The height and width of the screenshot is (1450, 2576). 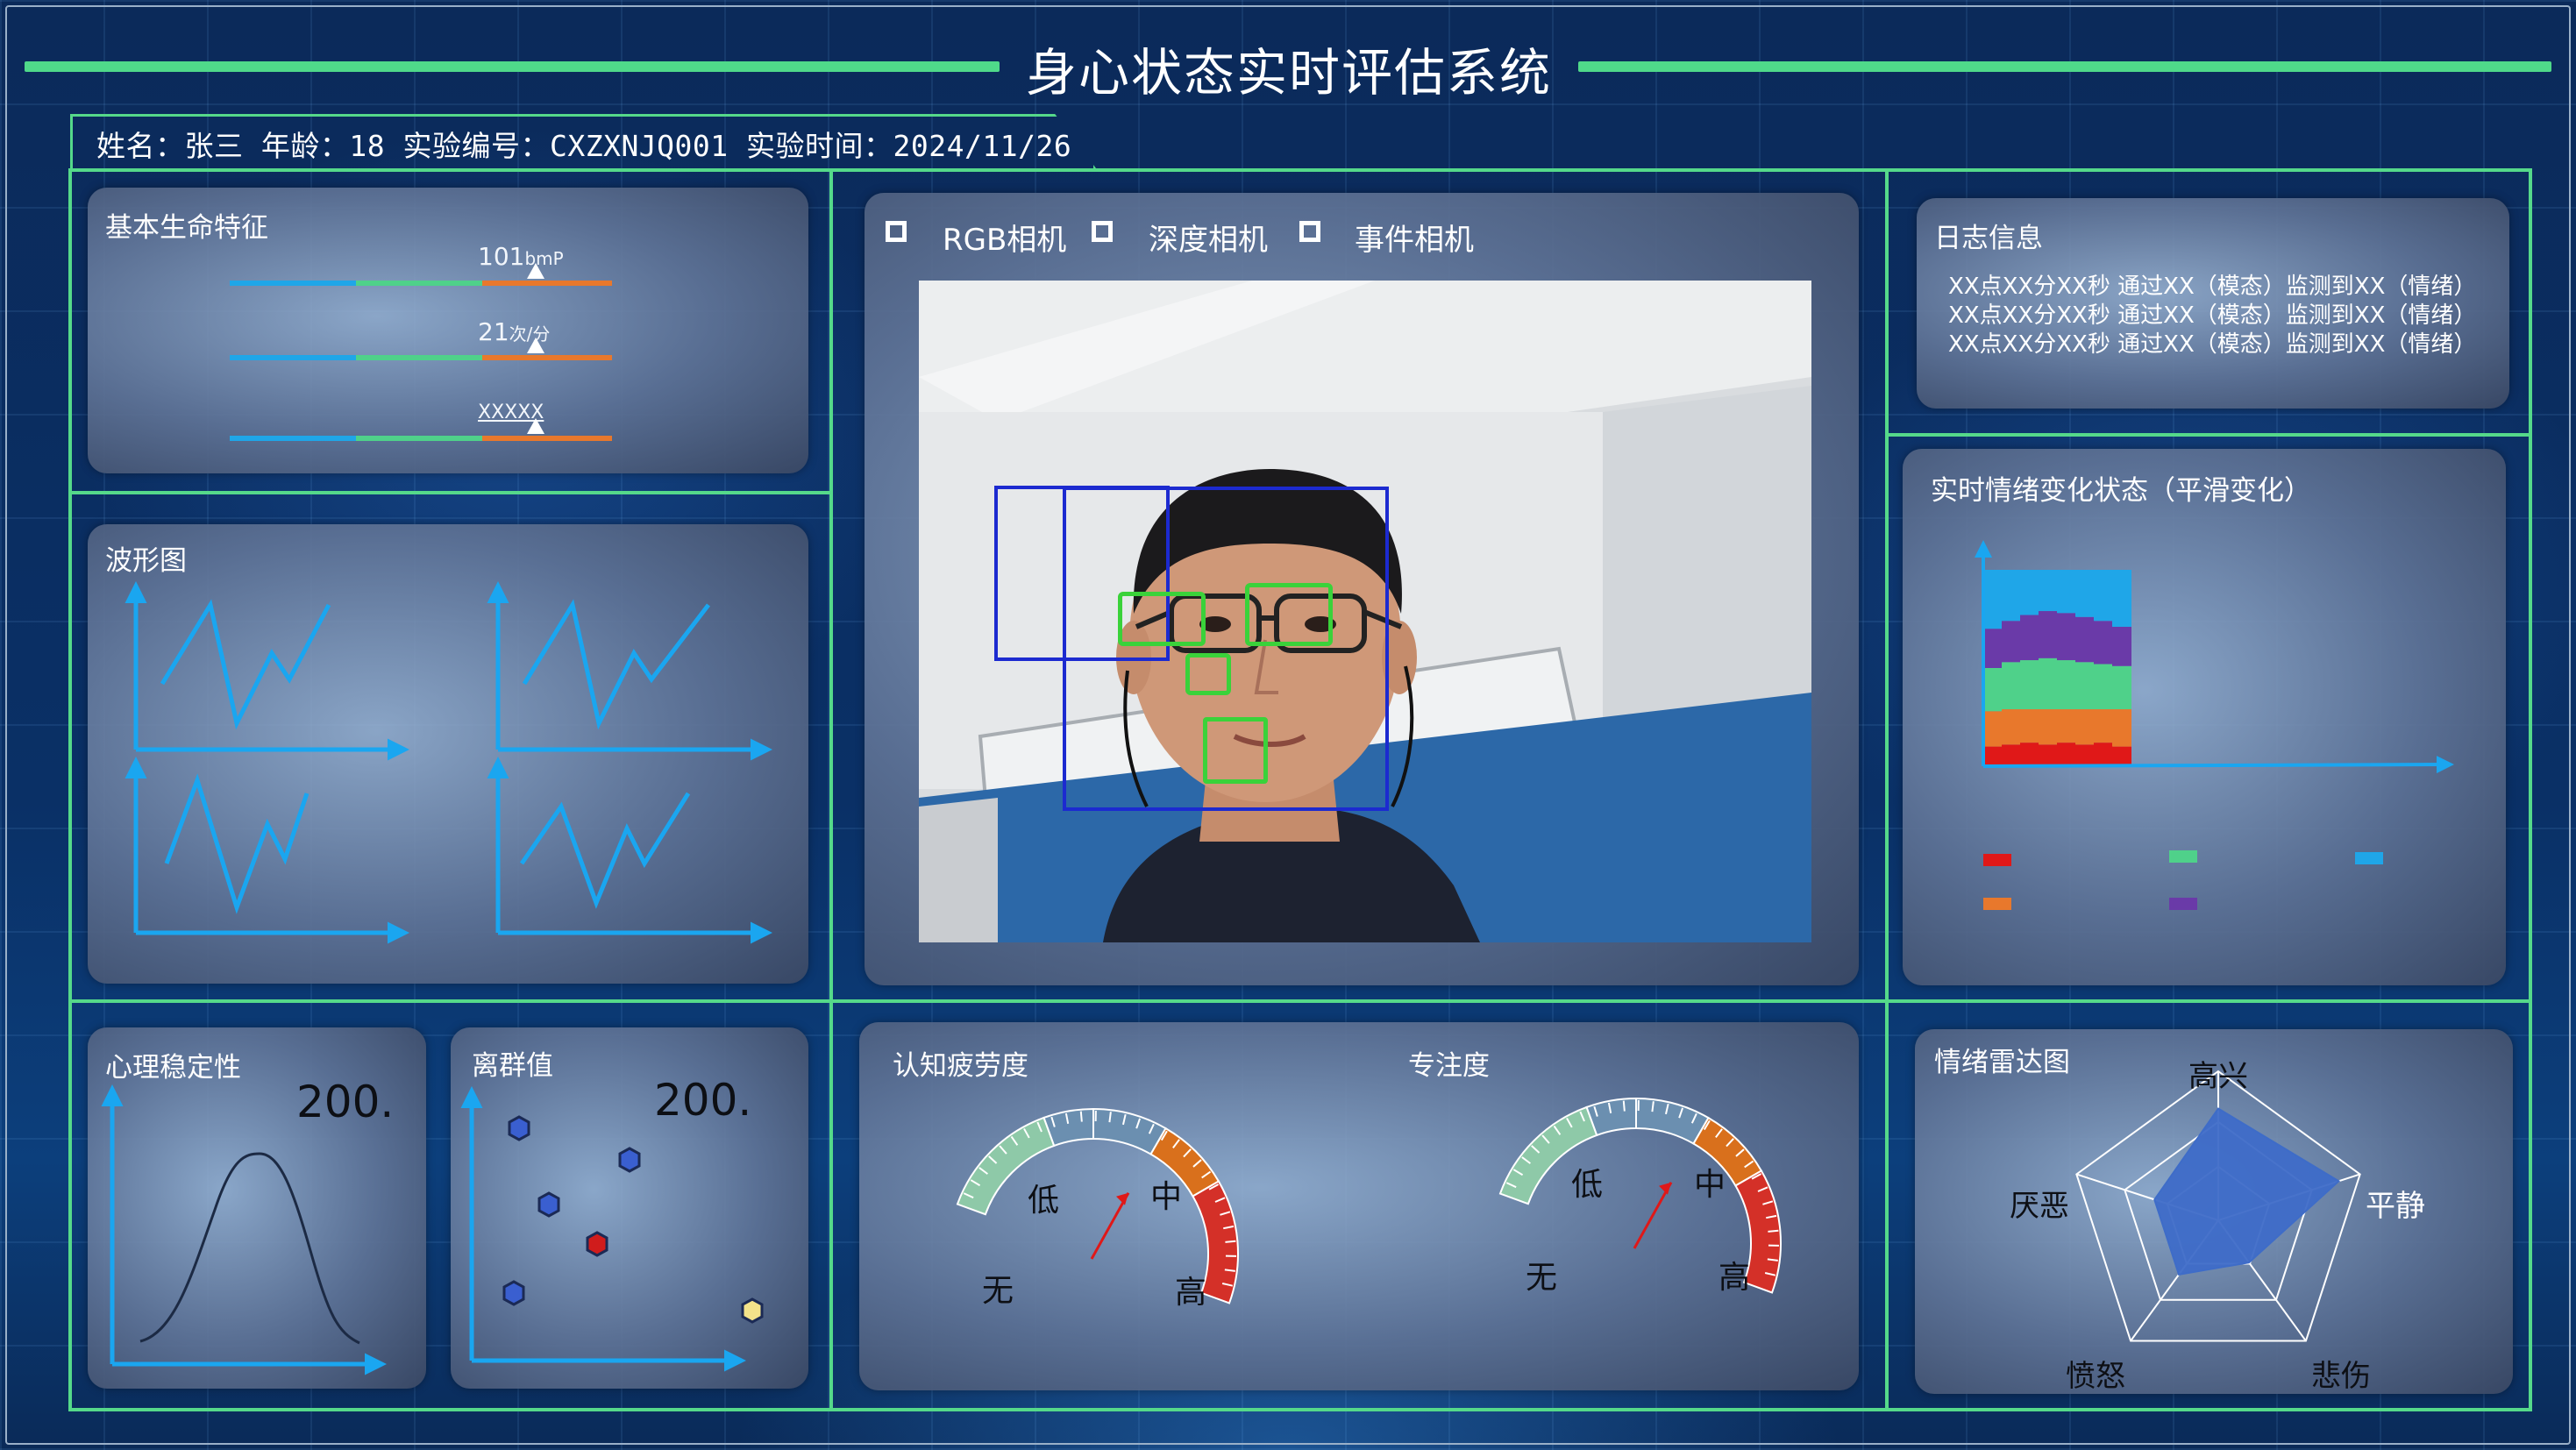 I want to click on radar-axis-disgust: 厌恶, so click(x=2039, y=1206).